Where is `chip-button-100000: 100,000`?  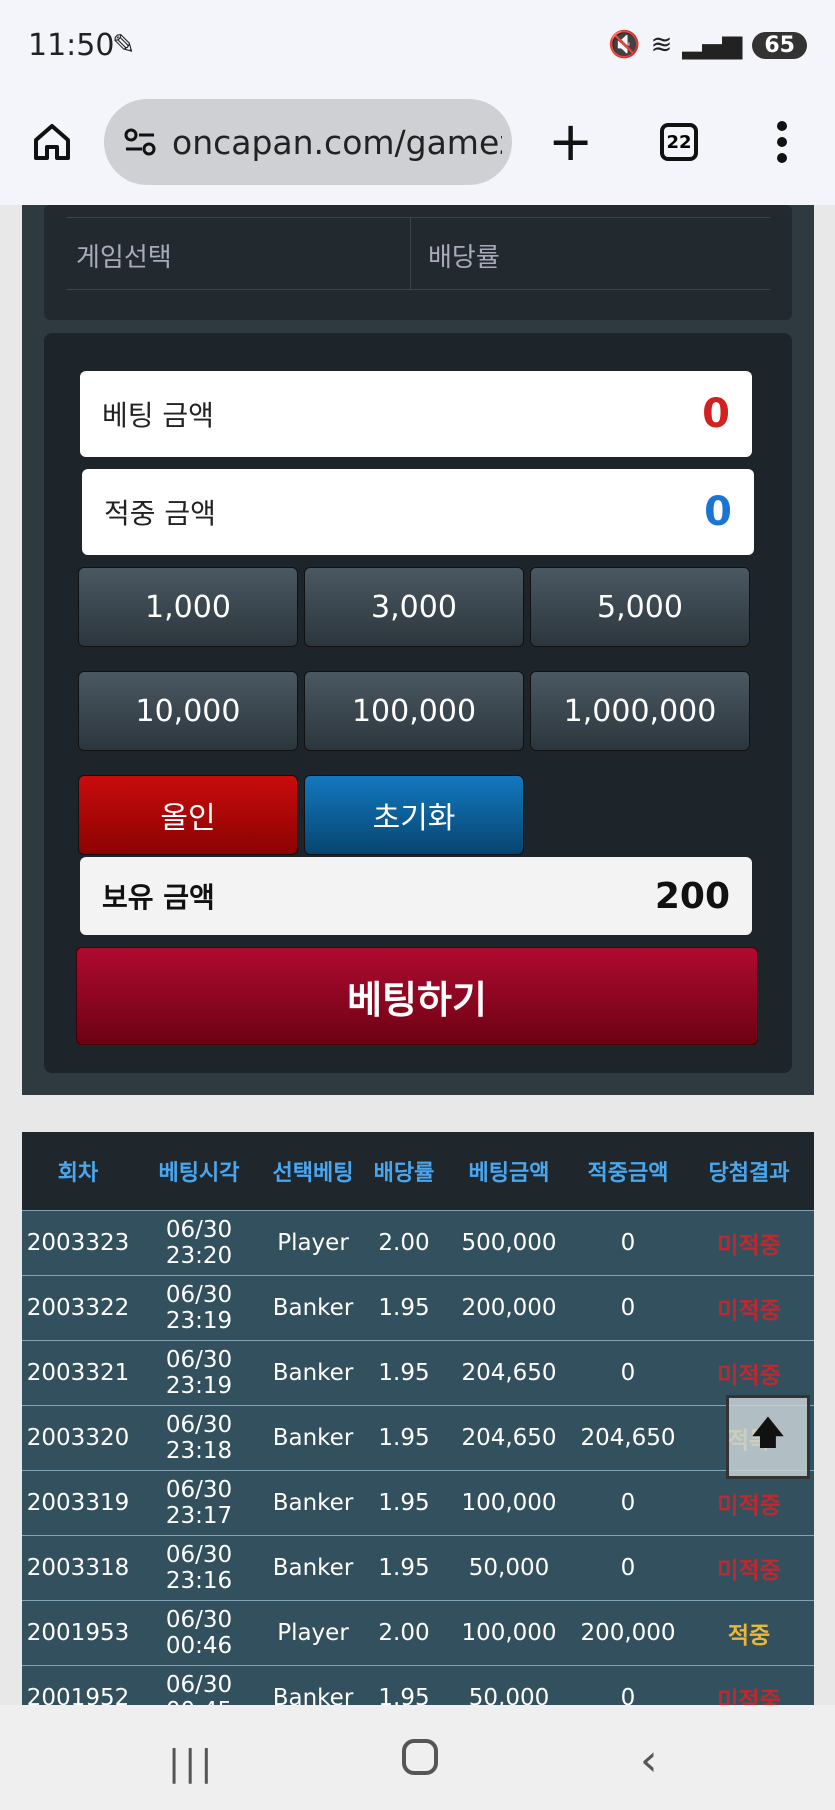 chip-button-100000: 100,000 is located at coordinates (414, 711).